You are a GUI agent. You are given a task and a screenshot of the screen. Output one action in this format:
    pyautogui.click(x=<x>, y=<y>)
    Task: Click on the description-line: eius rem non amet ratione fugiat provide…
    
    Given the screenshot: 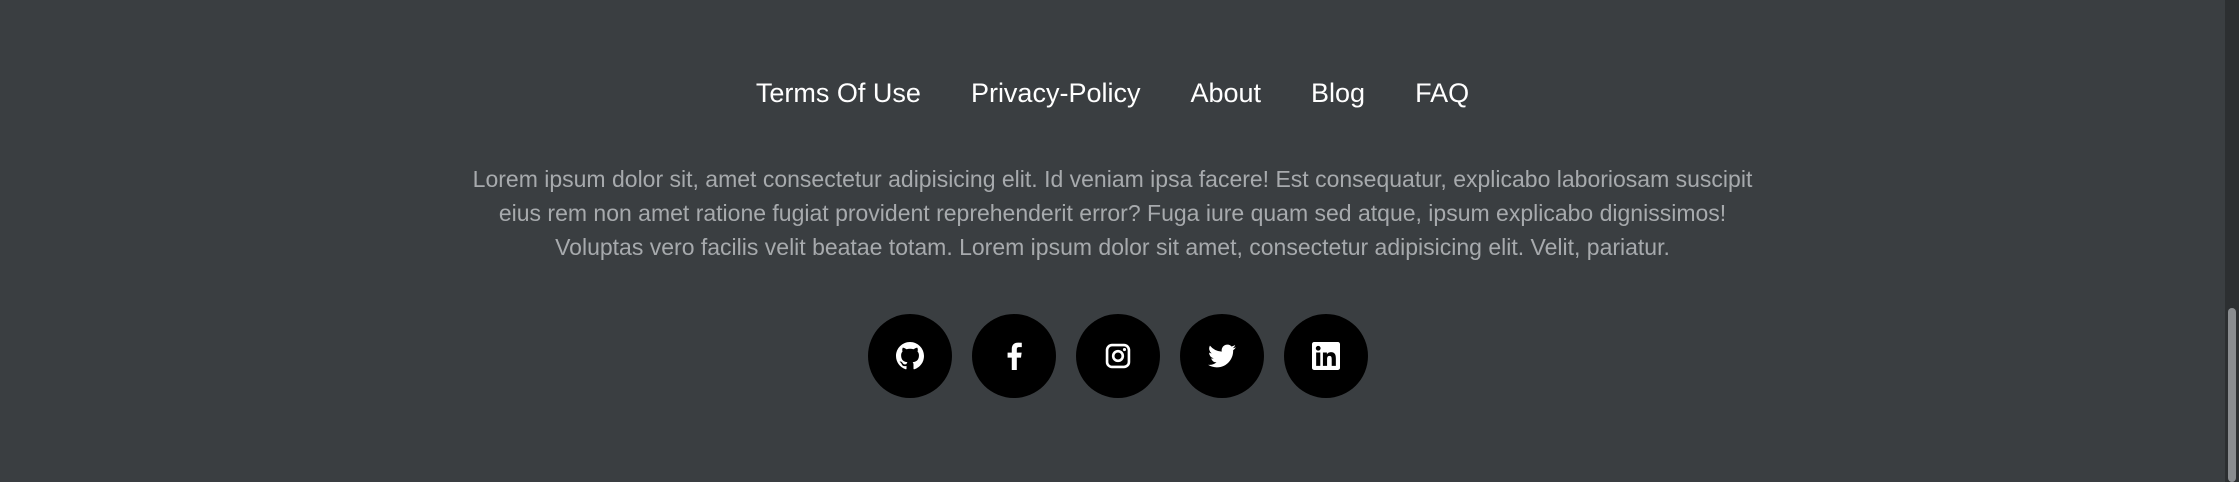 What is the action you would take?
    pyautogui.click(x=1112, y=213)
    